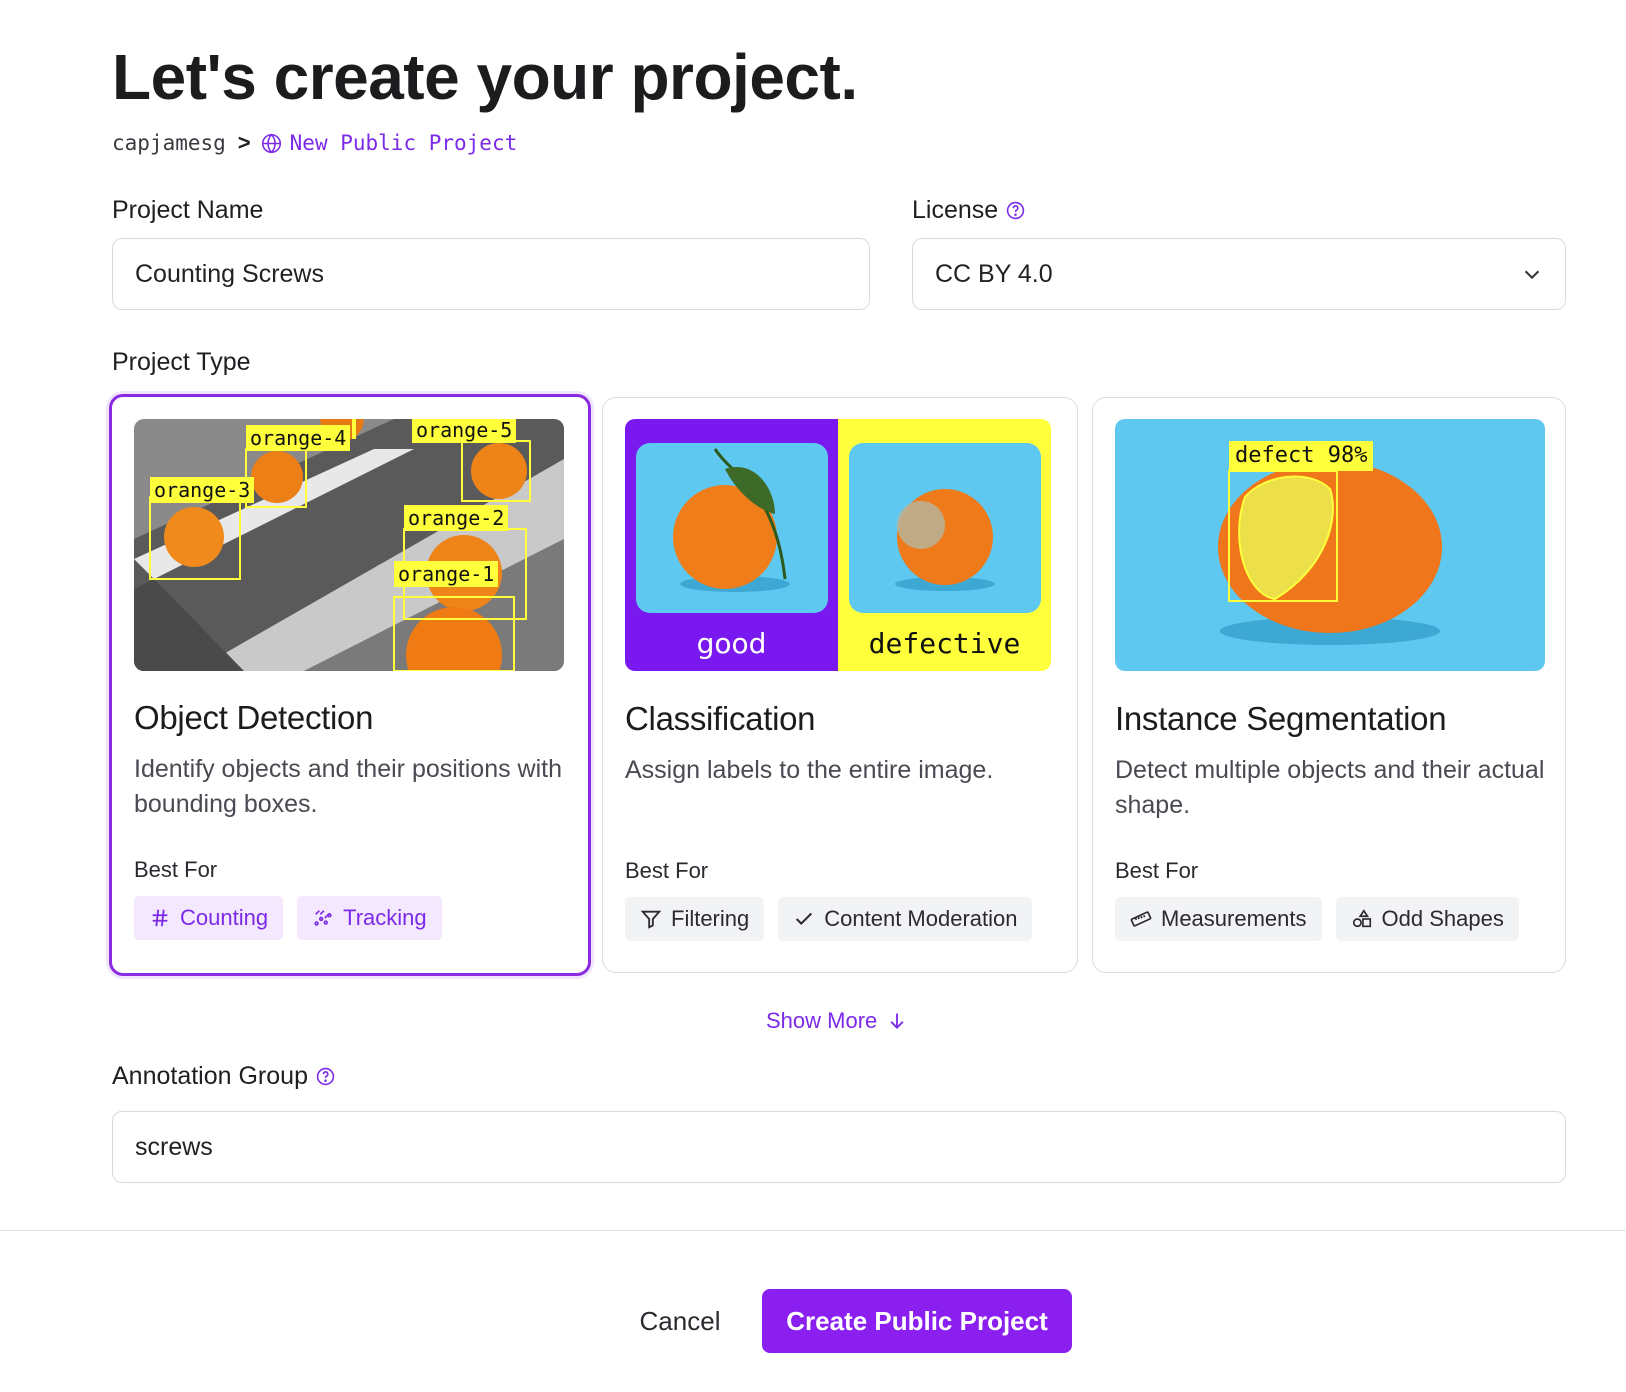 Image resolution: width=1626 pixels, height=1392 pixels. I want to click on tag-odd-shapes: Odd Shapes, so click(1427, 919).